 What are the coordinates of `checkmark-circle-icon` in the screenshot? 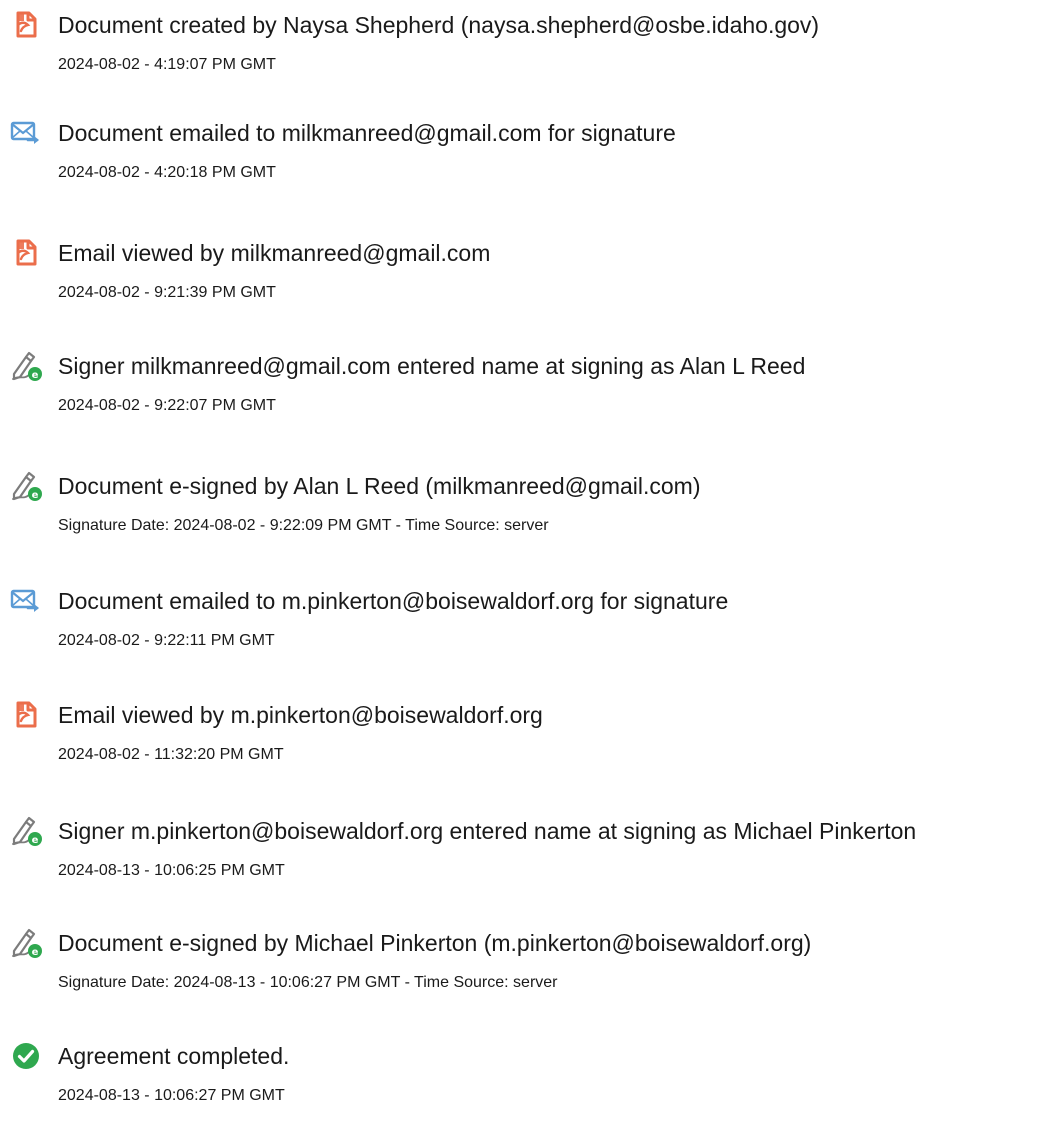 It's located at (26, 1056).